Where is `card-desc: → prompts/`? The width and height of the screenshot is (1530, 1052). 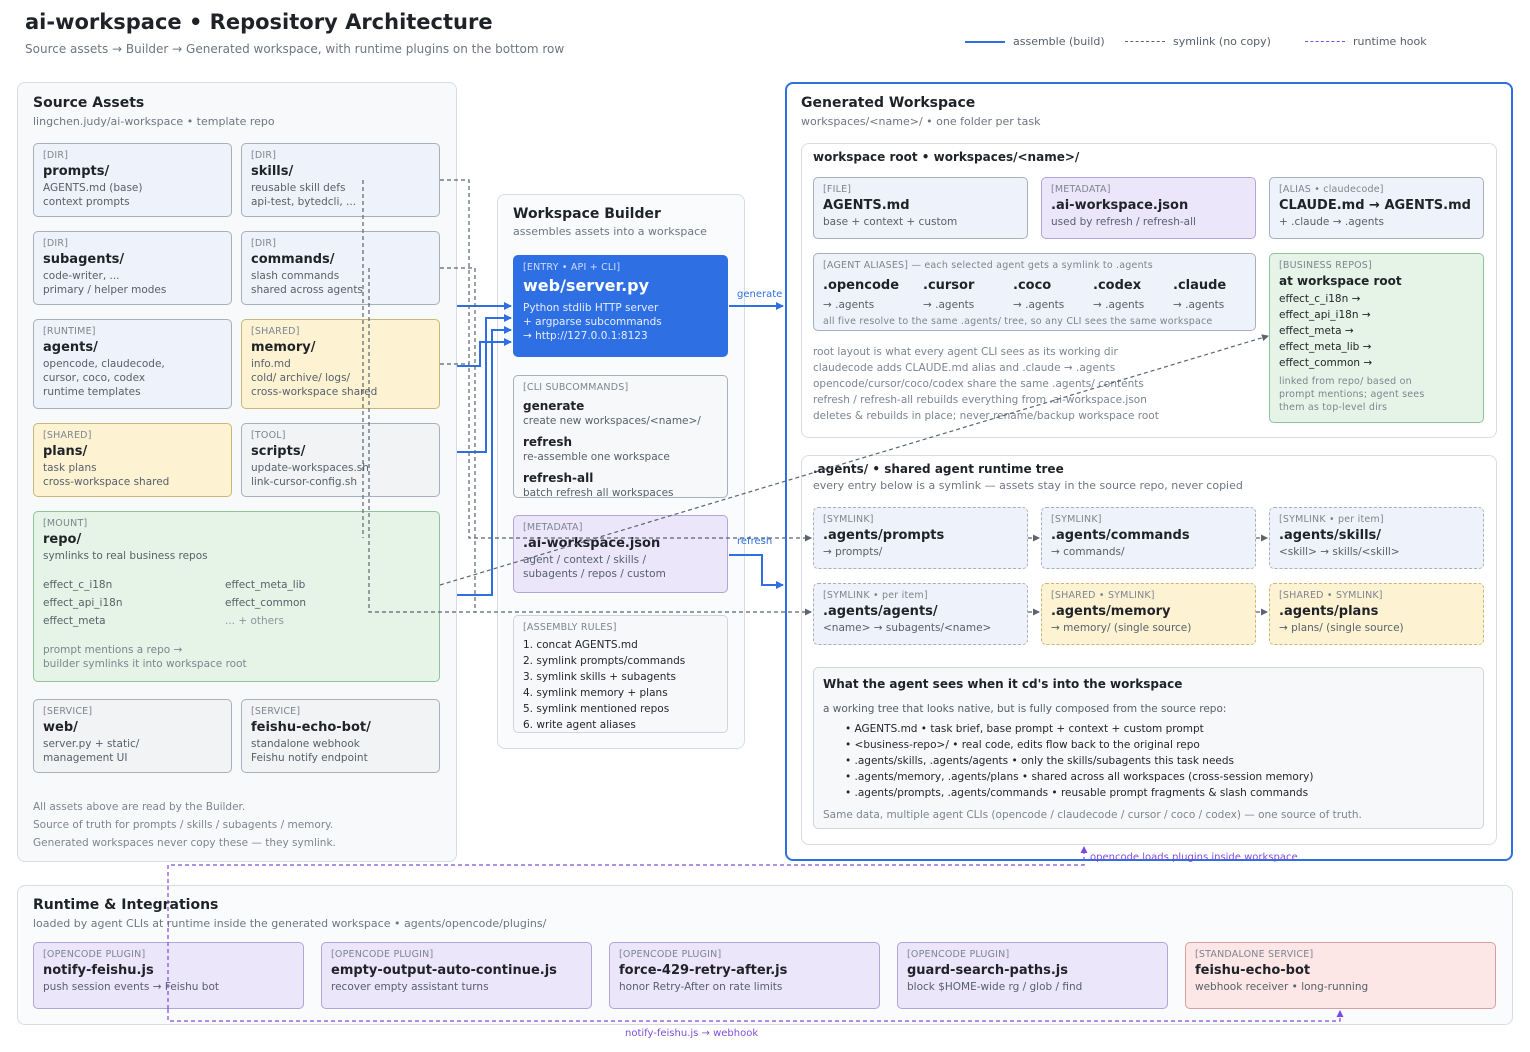
card-desc: → prompts/ is located at coordinates (853, 552).